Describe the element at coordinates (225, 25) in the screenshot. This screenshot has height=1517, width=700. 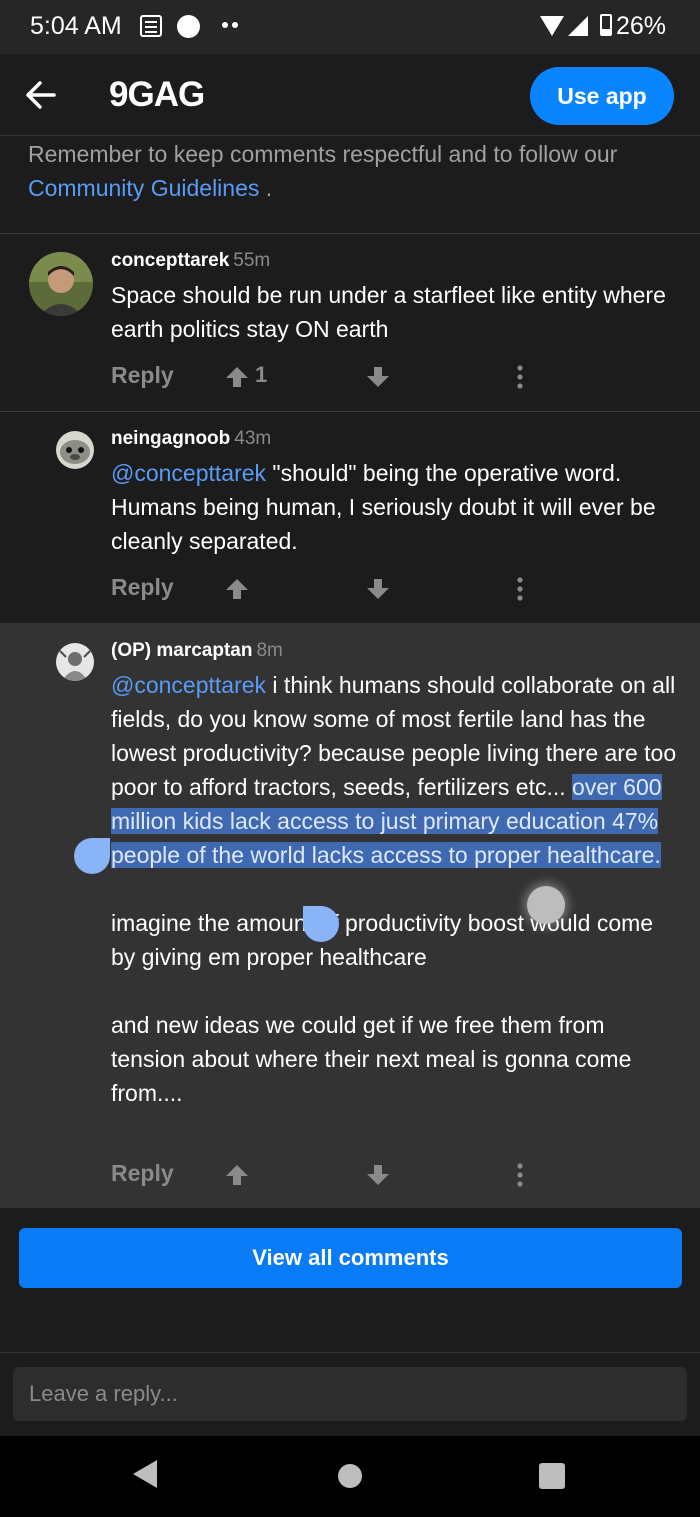
I see `more-notifications-icon` at that location.